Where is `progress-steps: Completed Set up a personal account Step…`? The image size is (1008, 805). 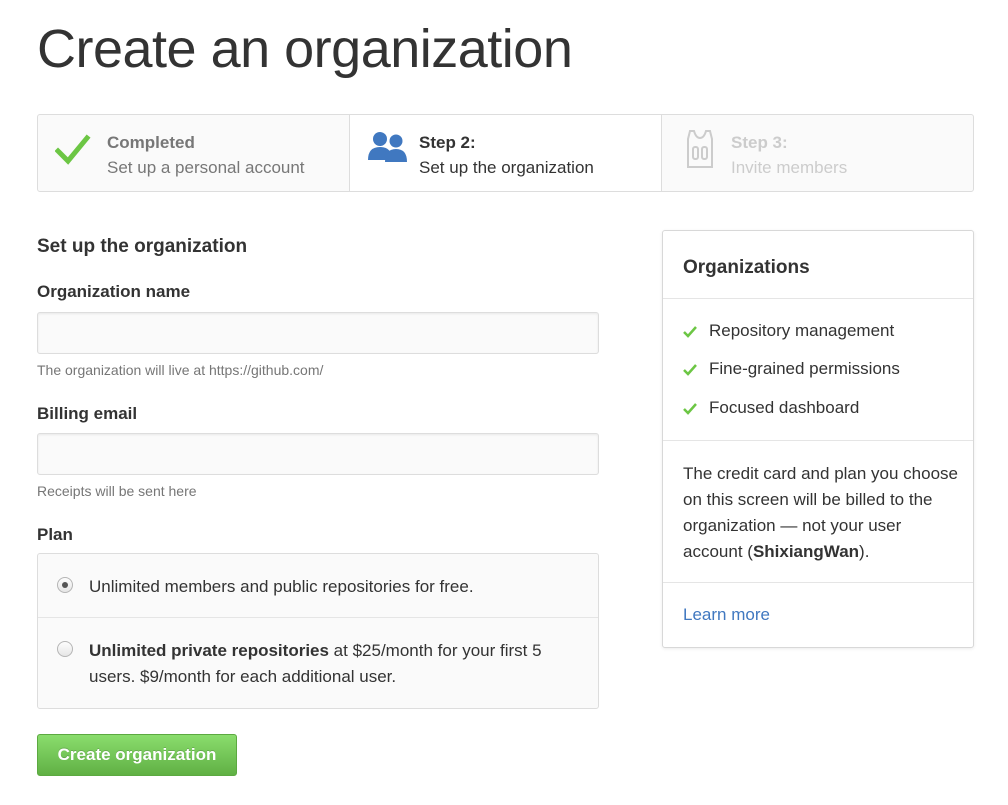 progress-steps: Completed Set up a personal account Step… is located at coordinates (505, 153).